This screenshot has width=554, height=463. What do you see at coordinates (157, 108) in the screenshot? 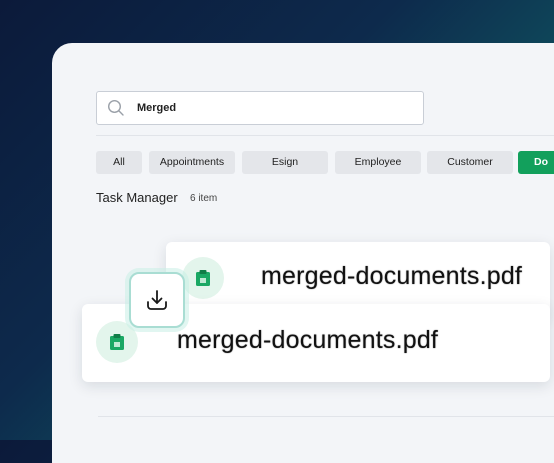
I see `search-value: Merged` at bounding box center [157, 108].